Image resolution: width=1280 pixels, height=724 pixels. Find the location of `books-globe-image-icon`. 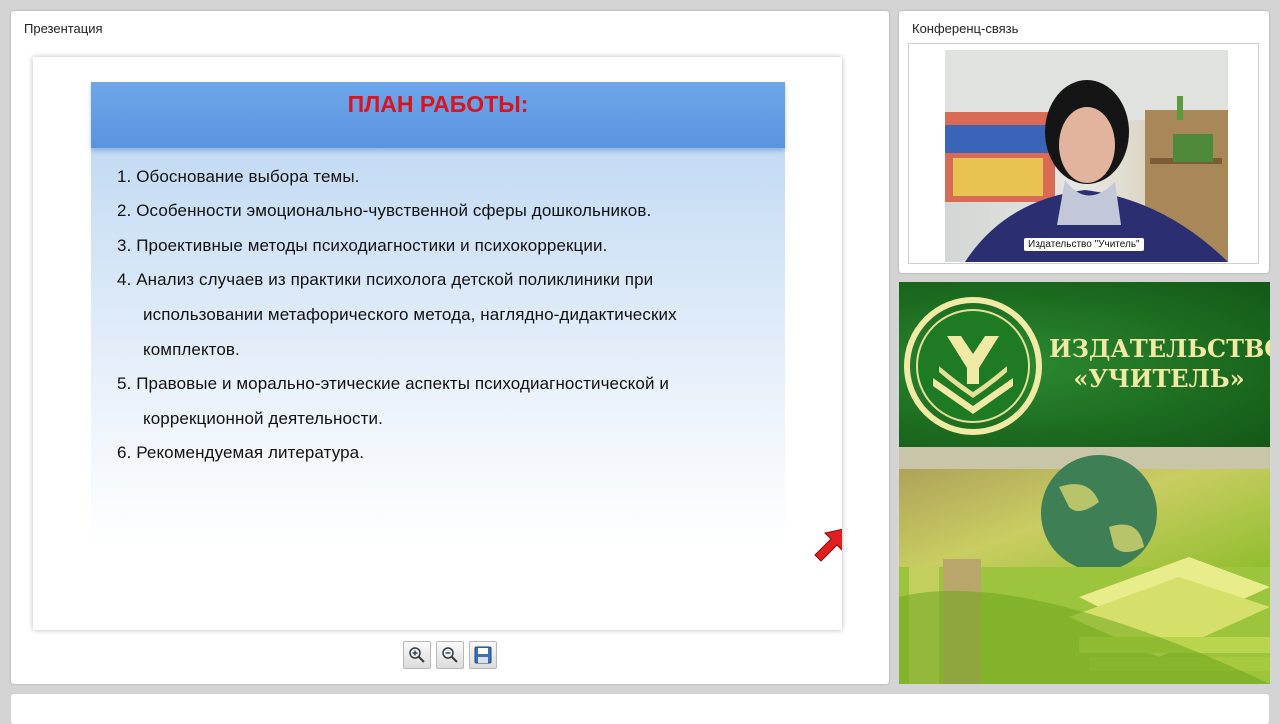

books-globe-image-icon is located at coordinates (1084, 565).